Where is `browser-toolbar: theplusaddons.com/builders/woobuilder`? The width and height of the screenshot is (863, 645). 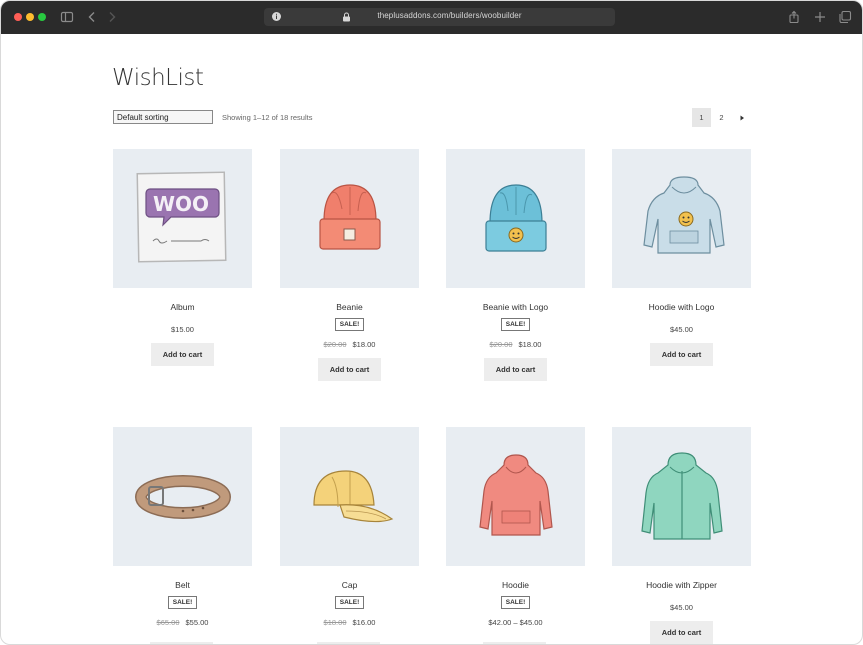 browser-toolbar: theplusaddons.com/builders/woobuilder is located at coordinates (431, 17).